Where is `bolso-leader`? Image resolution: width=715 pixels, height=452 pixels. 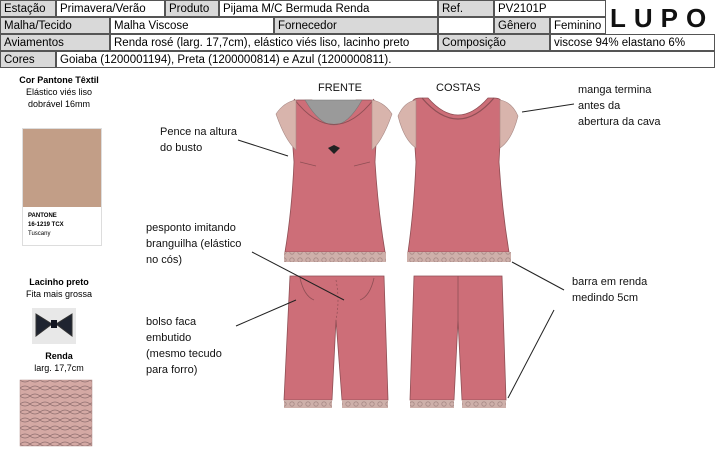 bolso-leader is located at coordinates (266, 313).